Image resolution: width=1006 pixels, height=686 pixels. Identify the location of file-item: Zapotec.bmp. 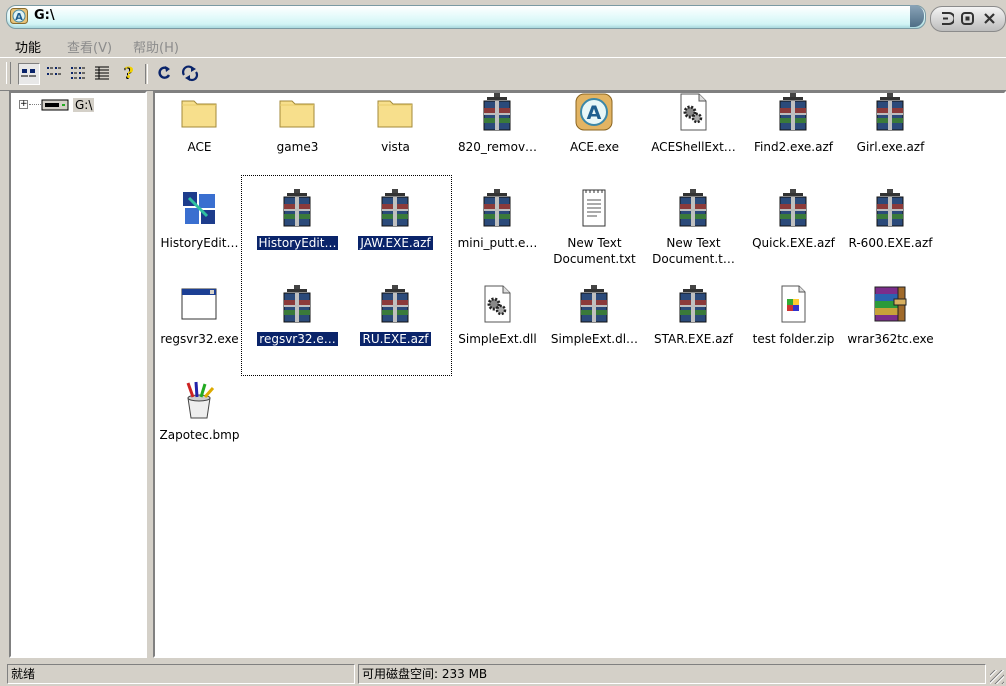
(199, 425).